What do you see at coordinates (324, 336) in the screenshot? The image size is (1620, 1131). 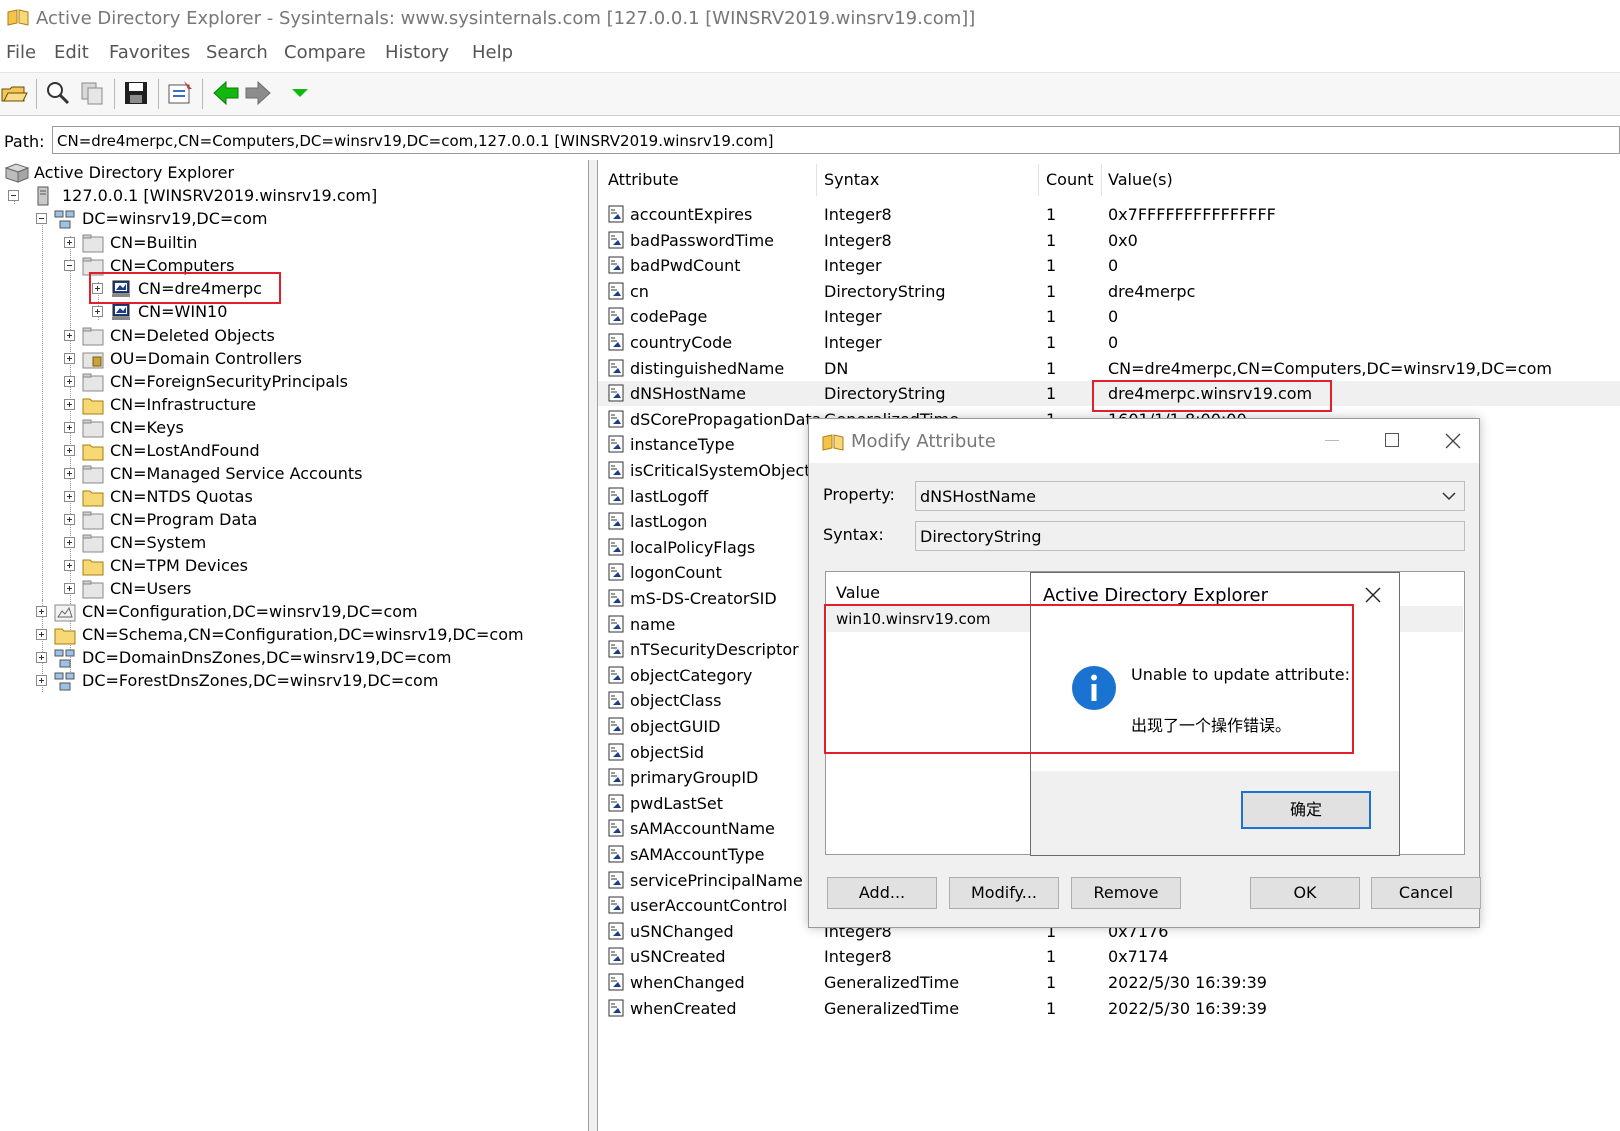 I see `tree-item-deleted-objects: CN=Deleted Objects` at bounding box center [324, 336].